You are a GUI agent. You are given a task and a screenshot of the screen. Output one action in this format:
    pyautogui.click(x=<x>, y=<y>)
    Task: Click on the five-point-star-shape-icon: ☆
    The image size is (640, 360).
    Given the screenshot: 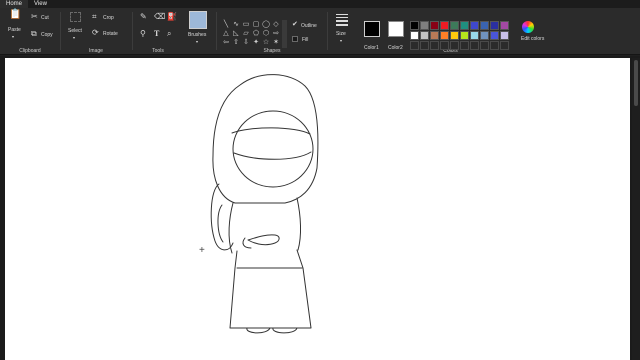 What is the action you would take?
    pyautogui.click(x=266, y=42)
    